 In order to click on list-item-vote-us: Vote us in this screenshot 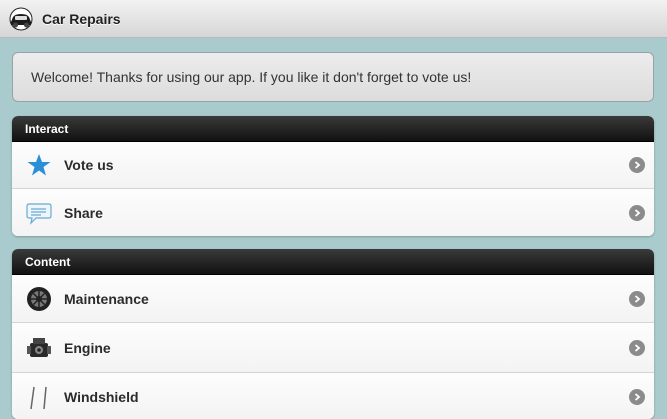, I will do `click(333, 165)`.